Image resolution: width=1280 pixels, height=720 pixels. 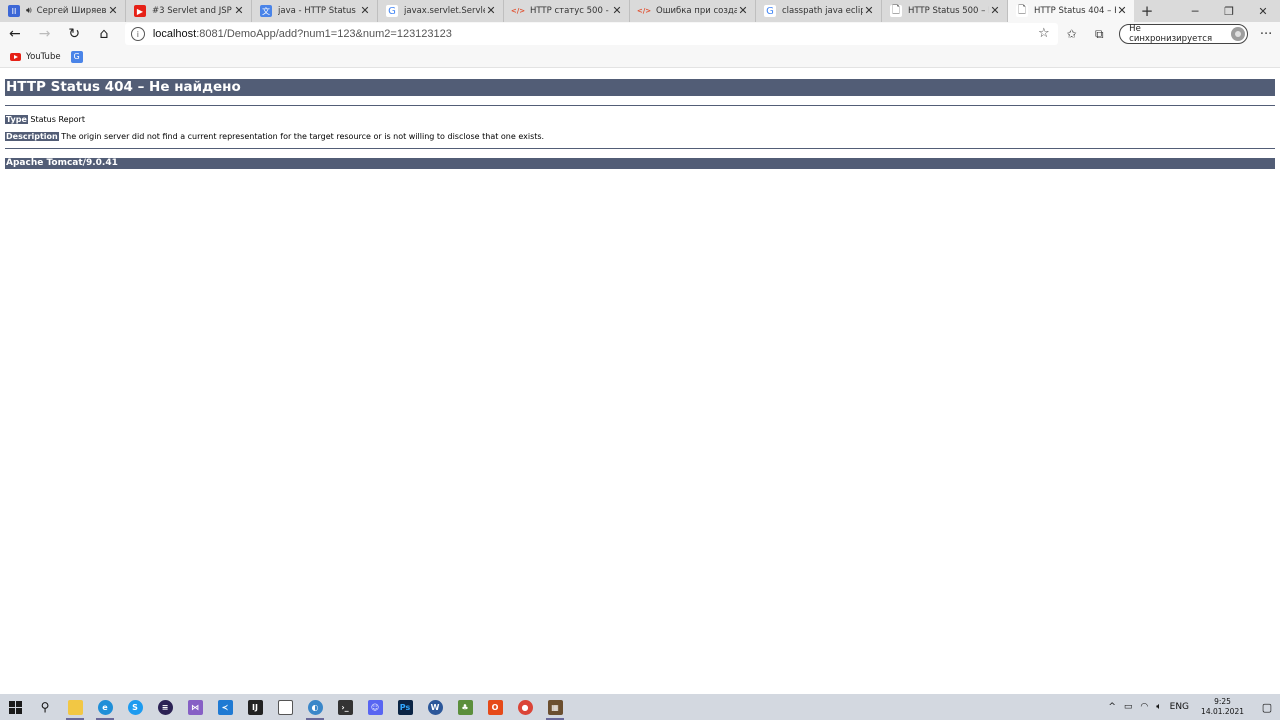 I want to click on more-options-icon: ···, so click(x=1266, y=34).